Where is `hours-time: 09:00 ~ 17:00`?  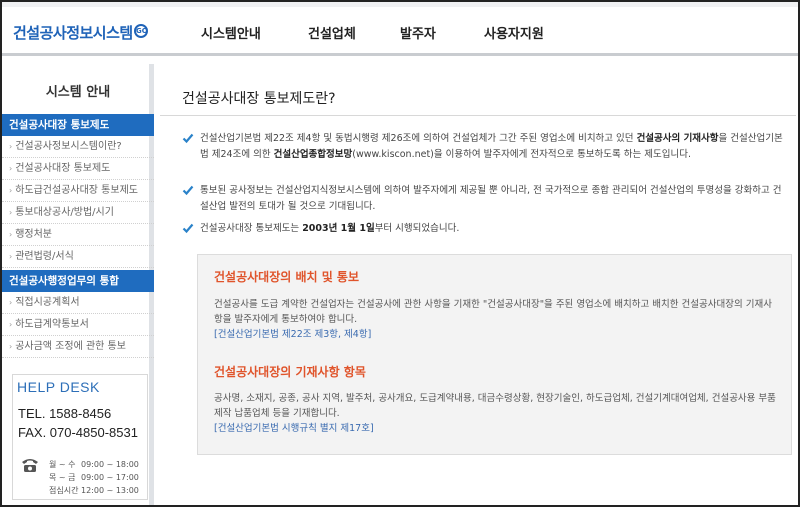 hours-time: 09:00 ~ 17:00 is located at coordinates (110, 477).